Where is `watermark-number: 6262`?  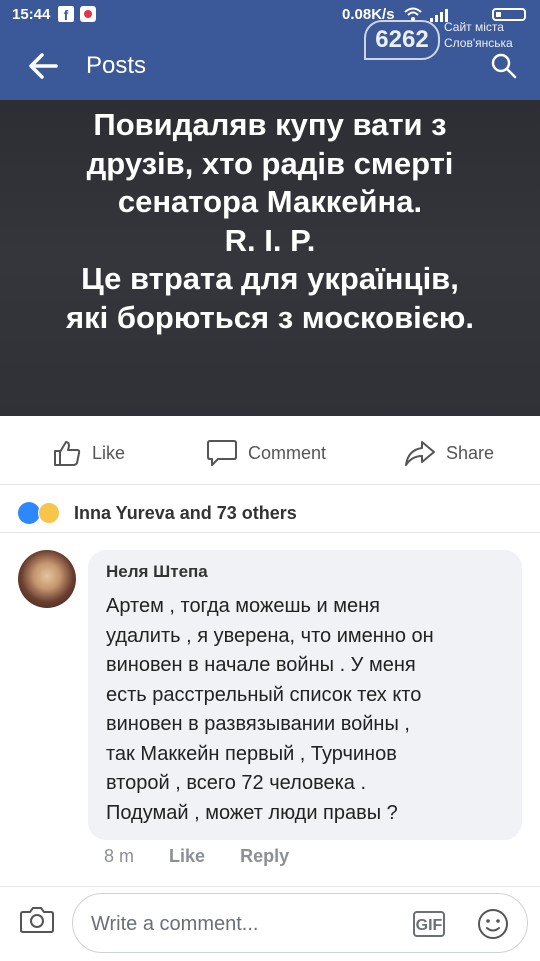
watermark-number: 6262 is located at coordinates (402, 40).